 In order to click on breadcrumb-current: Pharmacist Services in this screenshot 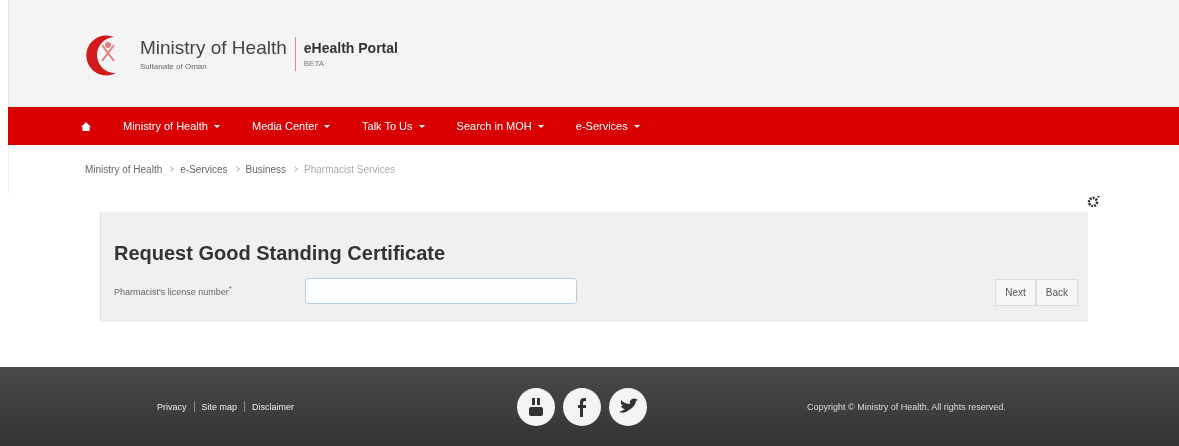, I will do `click(350, 169)`.